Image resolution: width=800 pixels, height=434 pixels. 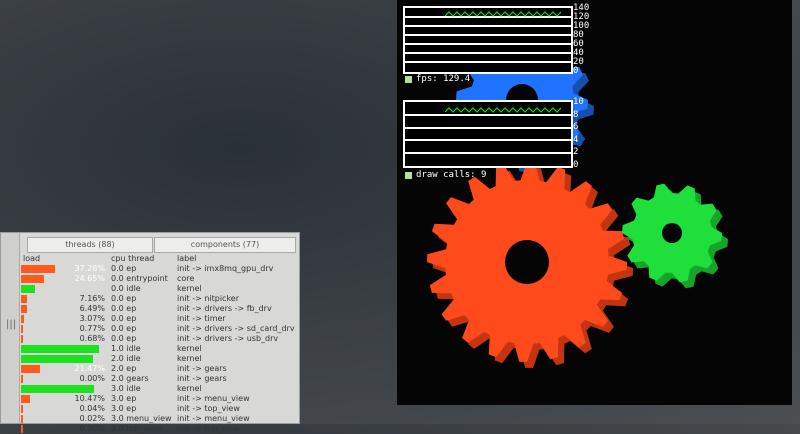 What do you see at coordinates (675, 236) in the screenshot?
I see `green-gear` at bounding box center [675, 236].